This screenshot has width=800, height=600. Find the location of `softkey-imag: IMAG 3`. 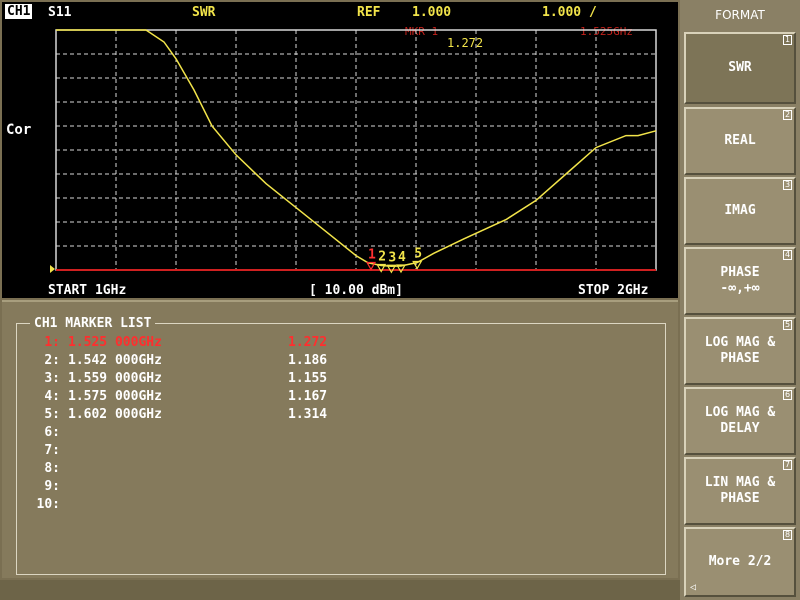

softkey-imag: IMAG 3 is located at coordinates (740, 211).